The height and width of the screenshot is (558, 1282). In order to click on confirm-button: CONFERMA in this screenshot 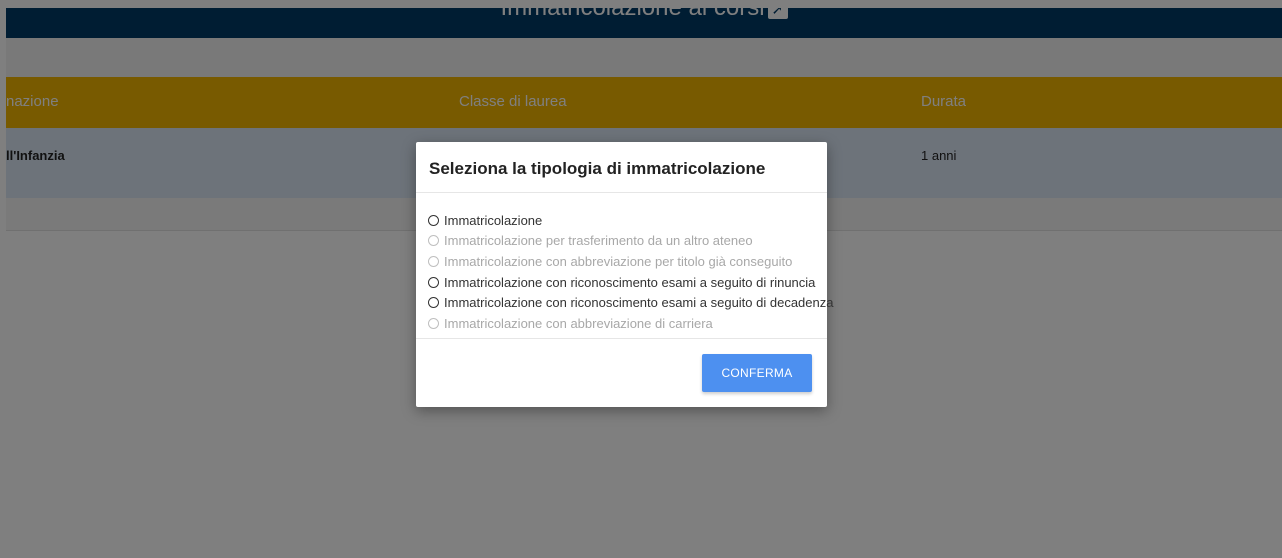, I will do `click(757, 373)`.